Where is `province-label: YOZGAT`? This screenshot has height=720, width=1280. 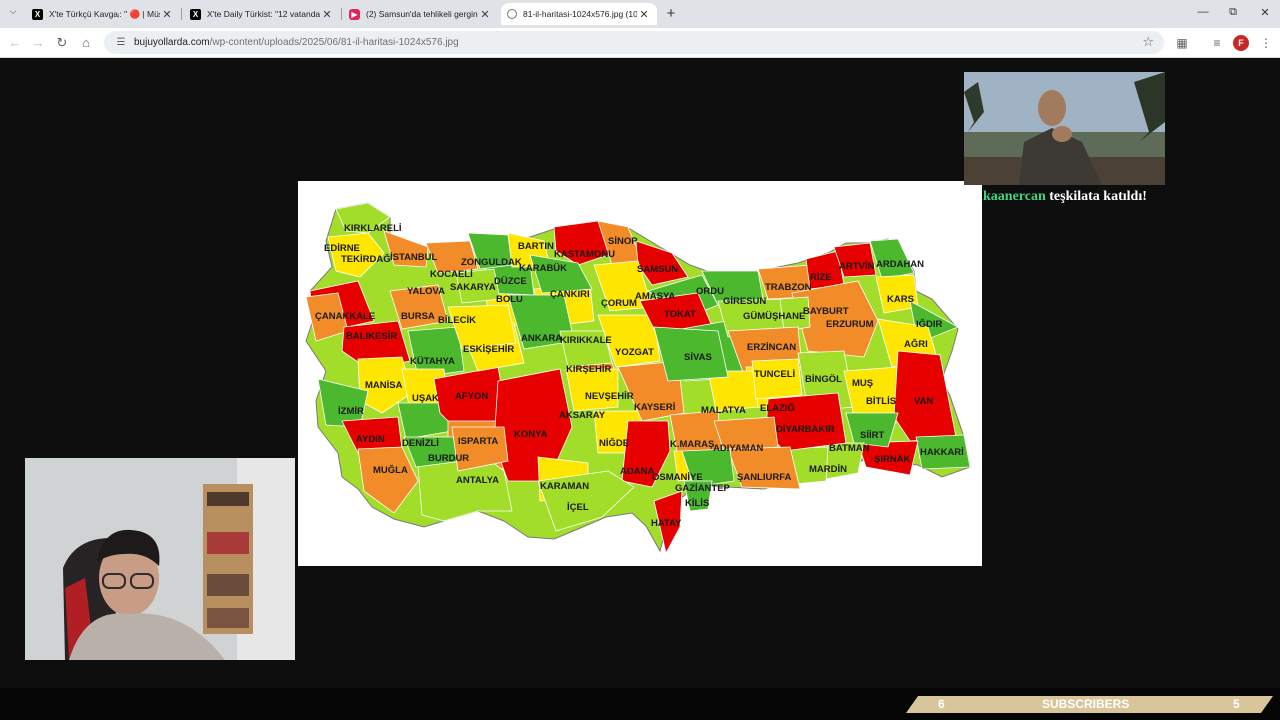
province-label: YOZGAT is located at coordinates (634, 352).